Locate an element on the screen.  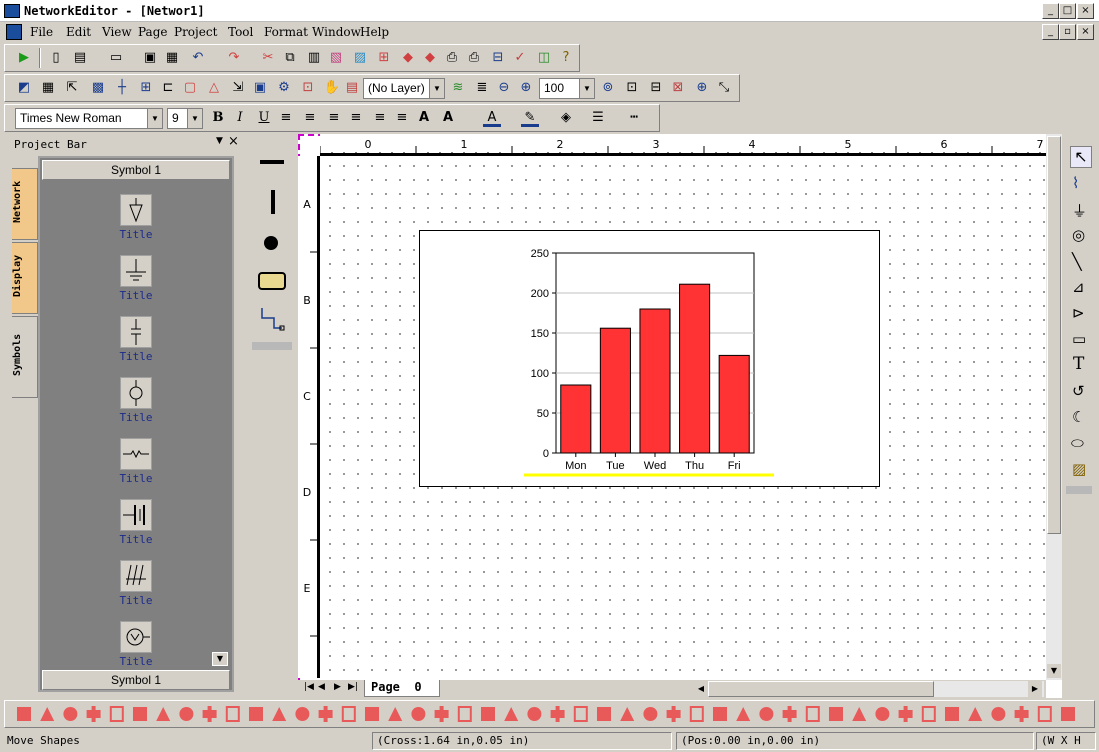
template-icon: ▤ is located at coordinates (80, 58).